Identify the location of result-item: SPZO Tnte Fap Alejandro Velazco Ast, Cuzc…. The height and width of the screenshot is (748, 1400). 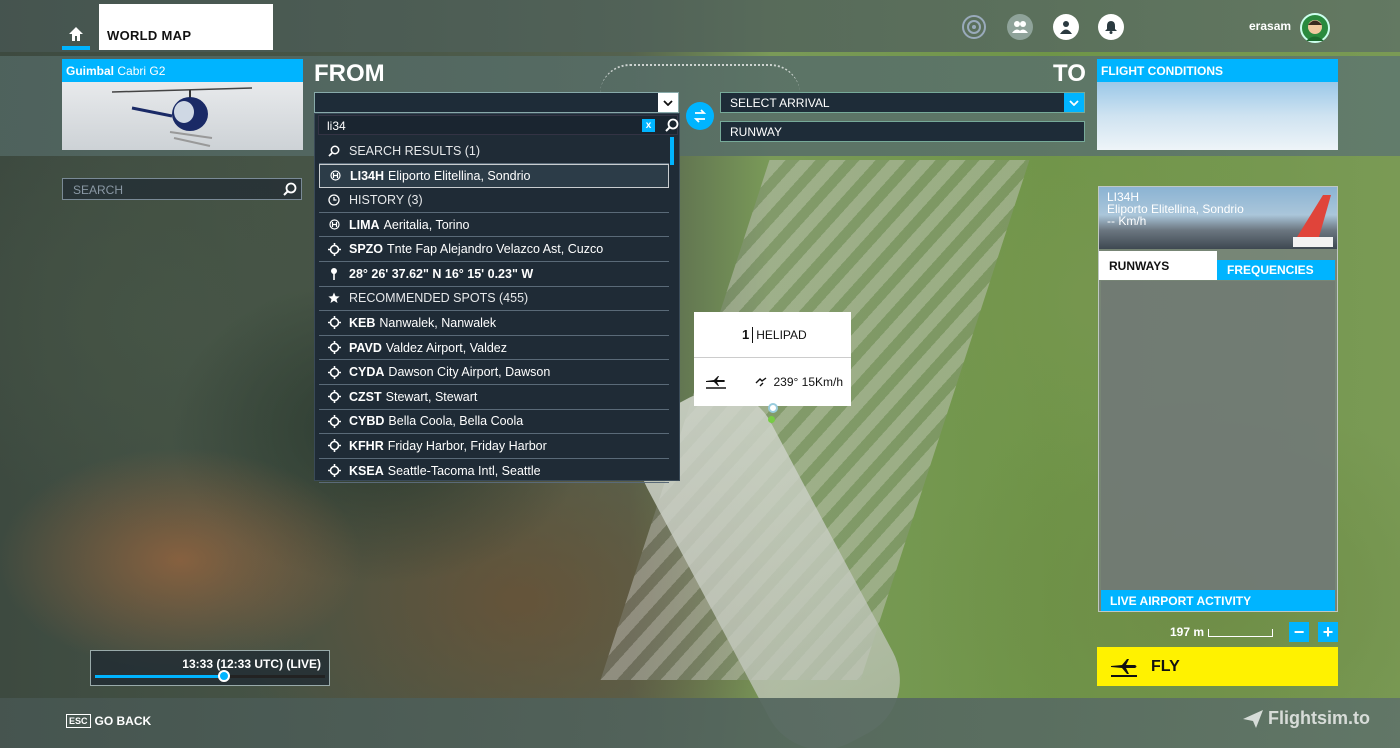
(494, 249).